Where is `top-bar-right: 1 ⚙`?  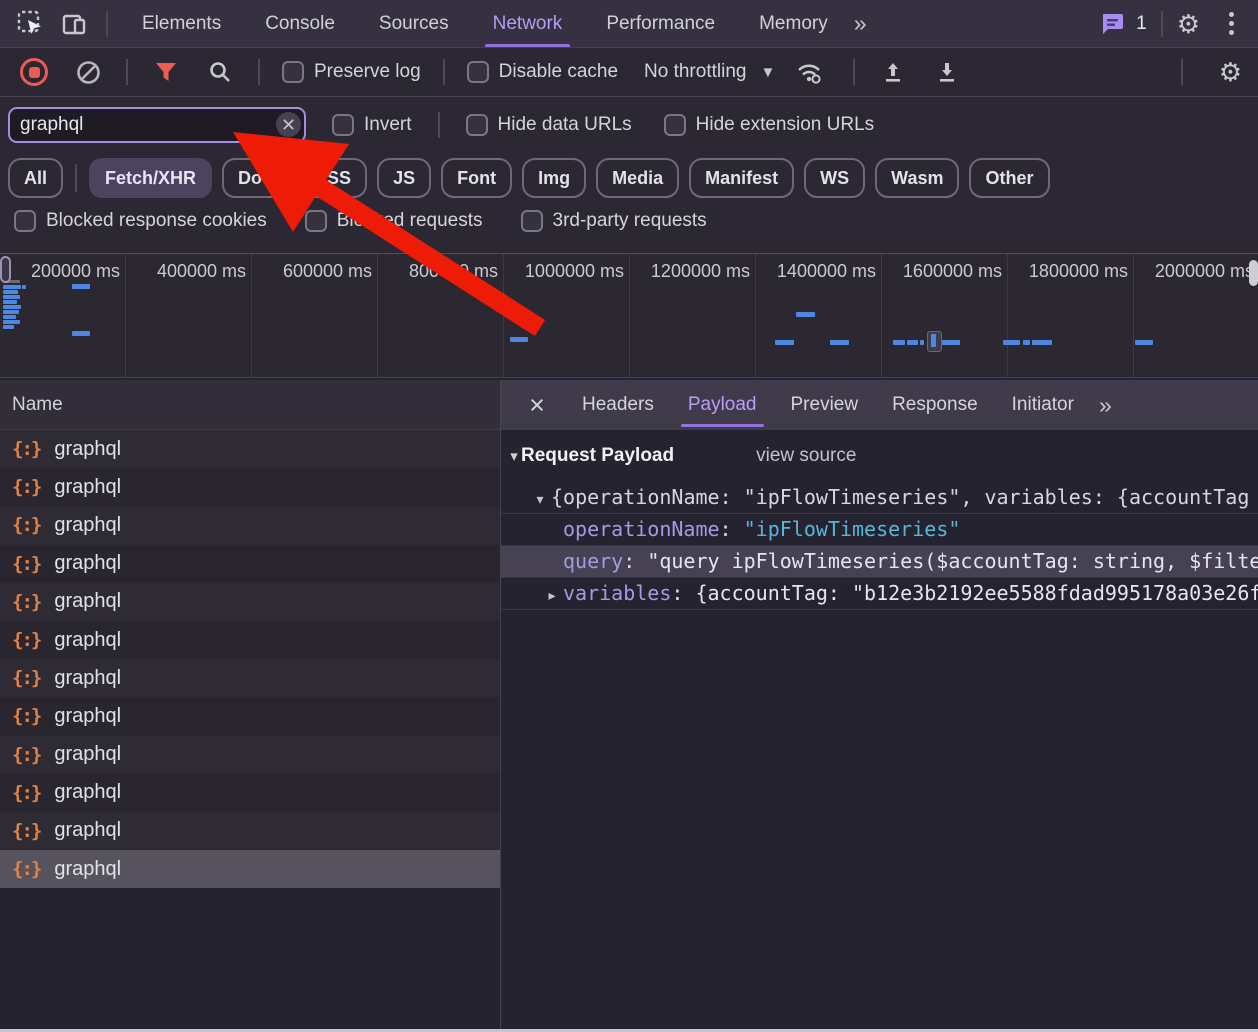 top-bar-right: 1 ⚙ is located at coordinates (1177, 24).